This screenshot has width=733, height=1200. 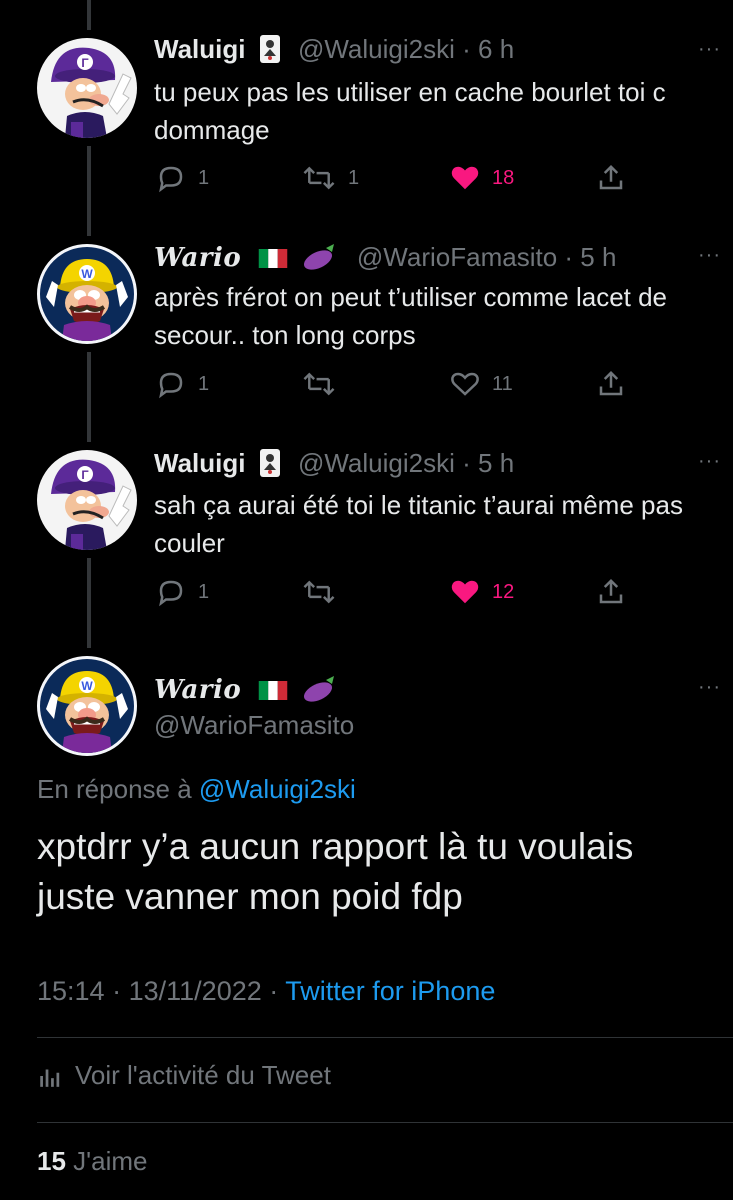 I want to click on like-button: 12, so click(x=482, y=592).